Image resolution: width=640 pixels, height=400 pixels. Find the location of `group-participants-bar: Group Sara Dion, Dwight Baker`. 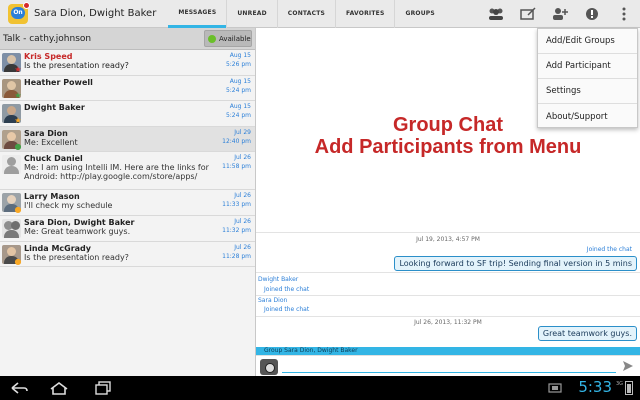

group-participants-bar: Group Sara Dion, Dwight Baker is located at coordinates (448, 351).